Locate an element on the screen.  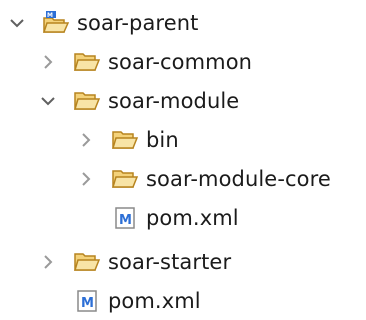
tree-node-label: soar-common is located at coordinates (180, 62).